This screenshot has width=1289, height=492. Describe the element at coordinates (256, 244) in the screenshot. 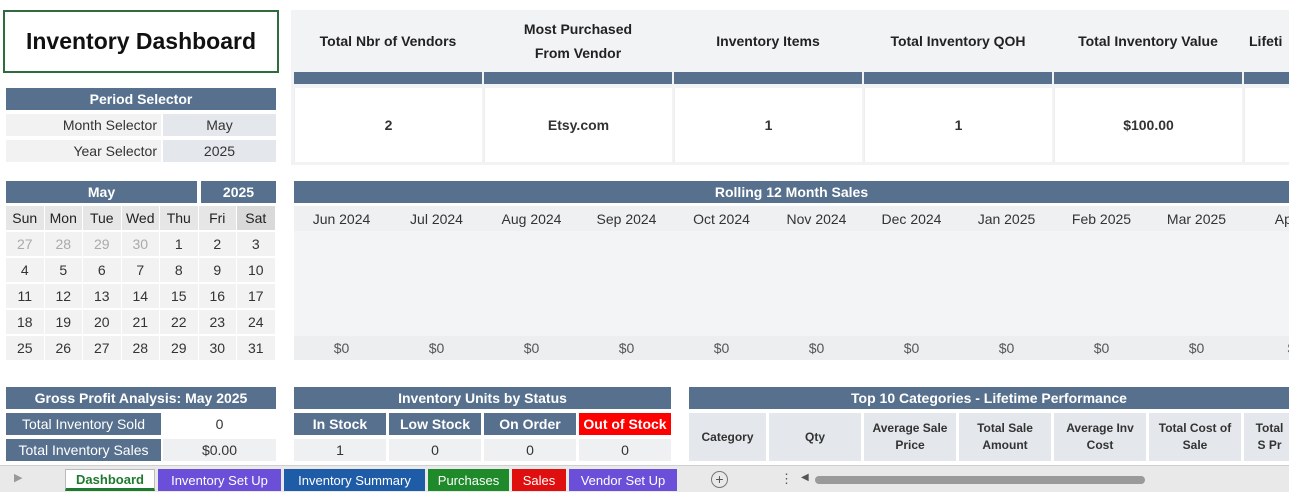

I see `calendar-day: 3` at that location.